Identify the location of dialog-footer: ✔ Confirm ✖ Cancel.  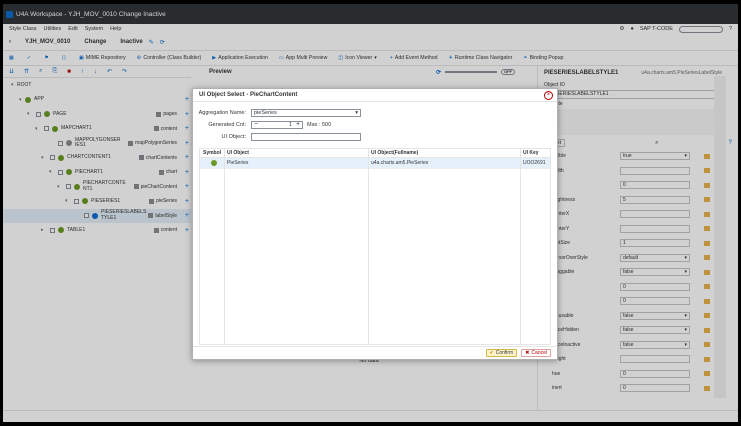
(375, 352).